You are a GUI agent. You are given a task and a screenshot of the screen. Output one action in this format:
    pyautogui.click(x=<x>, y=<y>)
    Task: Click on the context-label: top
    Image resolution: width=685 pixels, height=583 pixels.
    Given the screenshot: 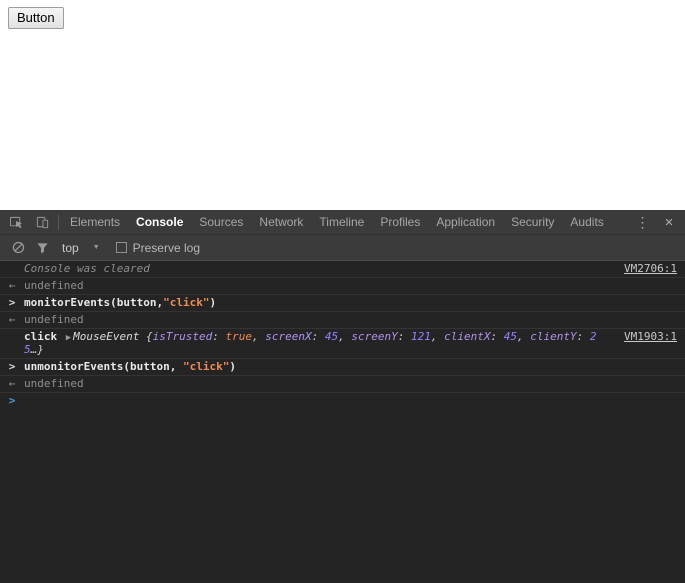 What is the action you would take?
    pyautogui.click(x=70, y=247)
    